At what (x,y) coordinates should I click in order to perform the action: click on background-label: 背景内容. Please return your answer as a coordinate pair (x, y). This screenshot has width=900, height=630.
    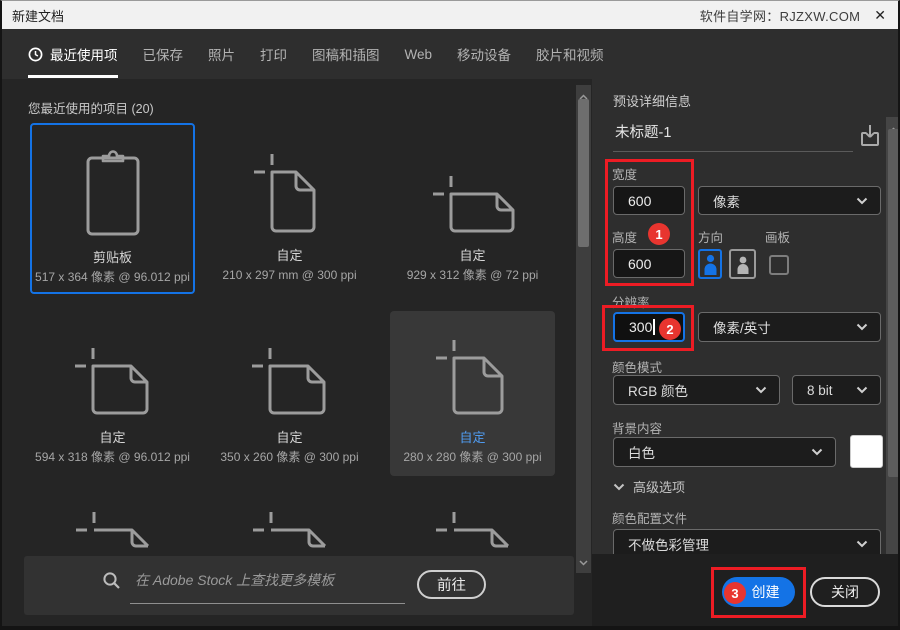
    Looking at the image, I should click on (637, 429).